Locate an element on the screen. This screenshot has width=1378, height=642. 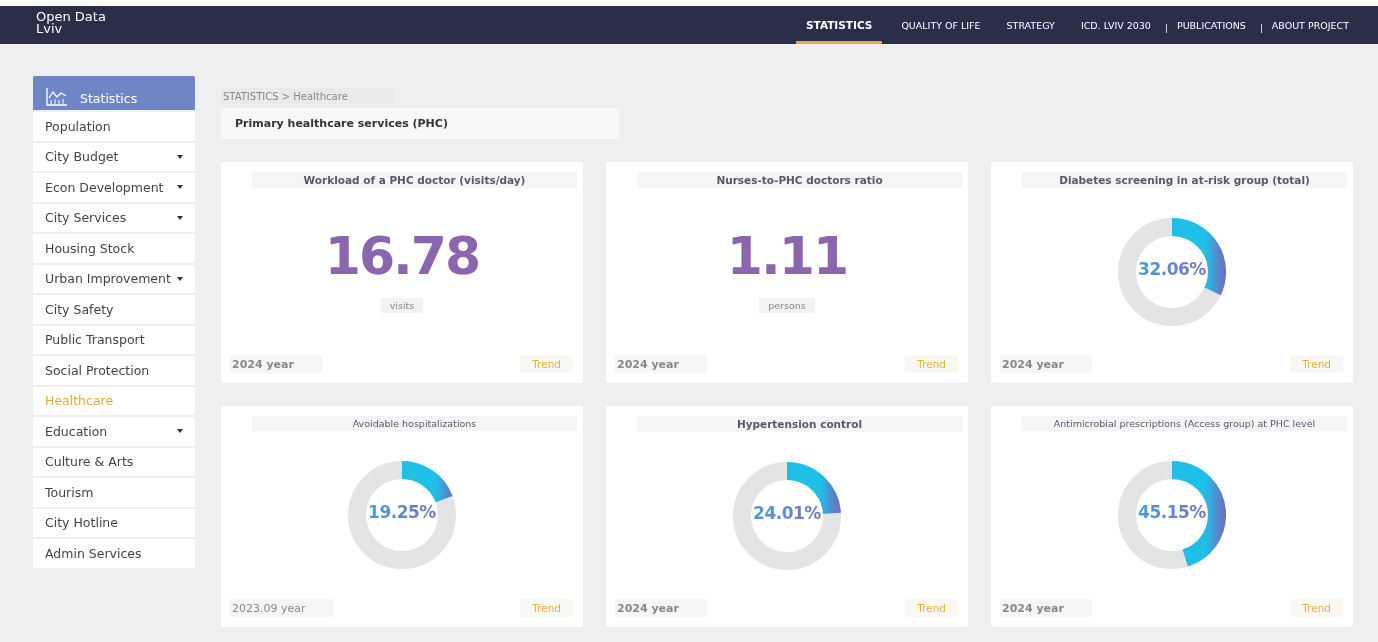
sidebar-item: Admin Services is located at coordinates (114, 553).